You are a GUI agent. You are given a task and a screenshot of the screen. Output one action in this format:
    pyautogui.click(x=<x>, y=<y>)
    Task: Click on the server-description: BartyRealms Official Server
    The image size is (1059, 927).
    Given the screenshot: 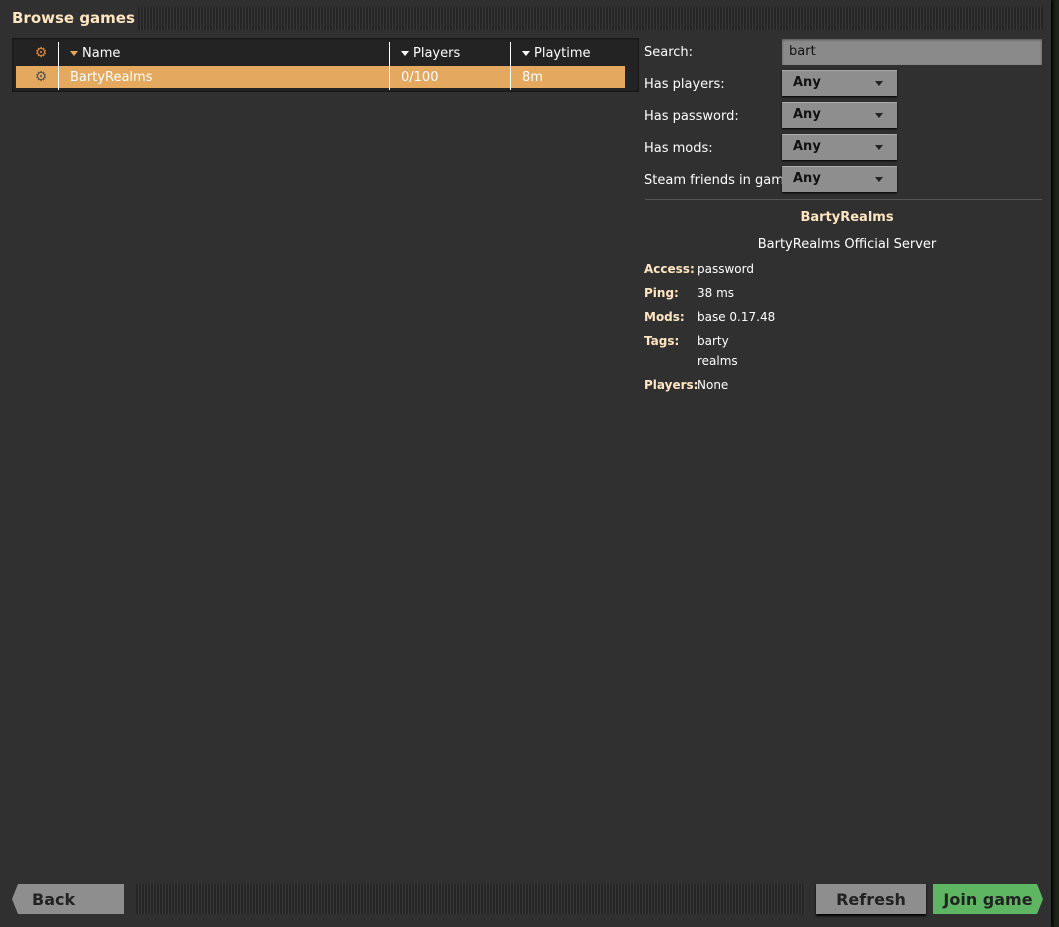 What is the action you would take?
    pyautogui.click(x=847, y=244)
    